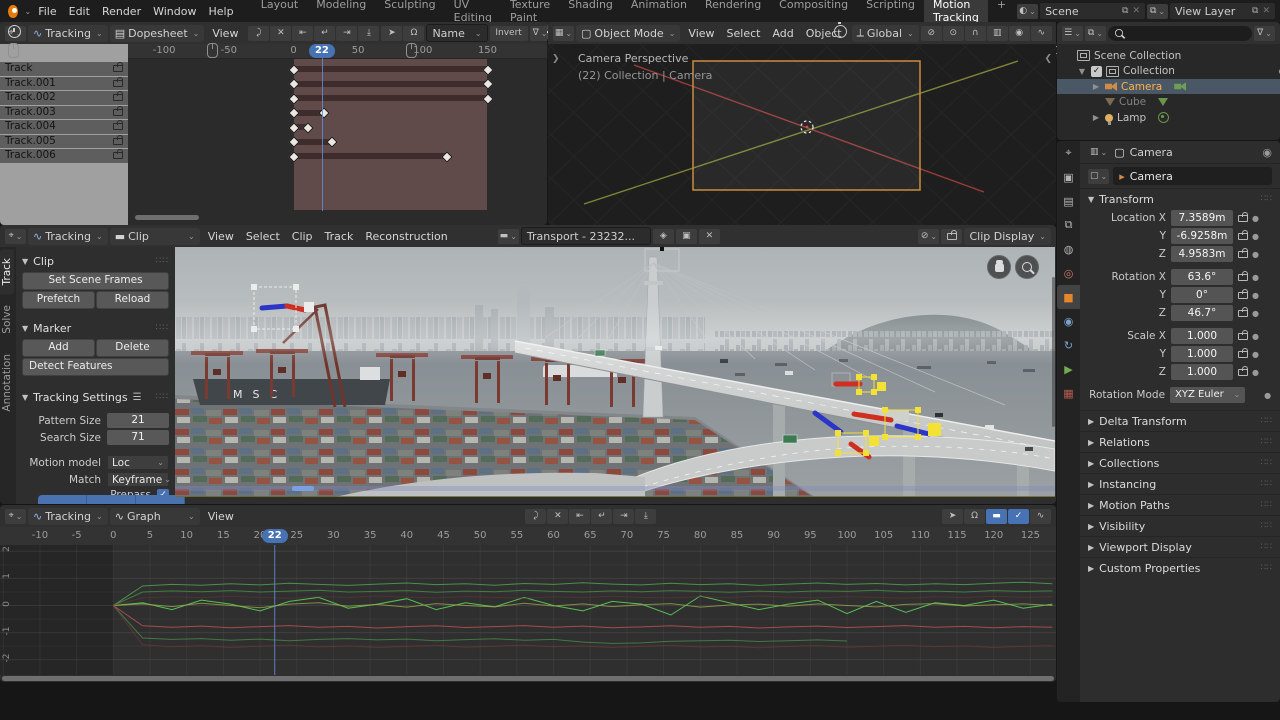 The width and height of the screenshot is (1280, 720). Describe the element at coordinates (138, 420) in the screenshot. I see `pattern-size-field: 21` at that location.